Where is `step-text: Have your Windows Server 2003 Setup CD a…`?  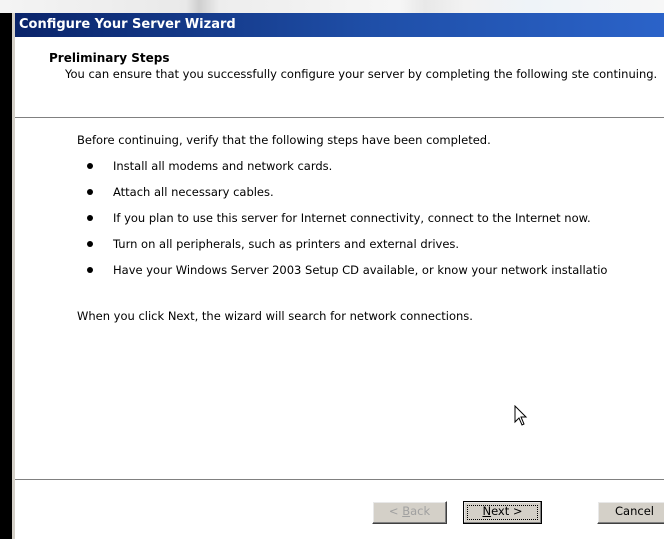
step-text: Have your Windows Server 2003 Setup CD a… is located at coordinates (360, 270).